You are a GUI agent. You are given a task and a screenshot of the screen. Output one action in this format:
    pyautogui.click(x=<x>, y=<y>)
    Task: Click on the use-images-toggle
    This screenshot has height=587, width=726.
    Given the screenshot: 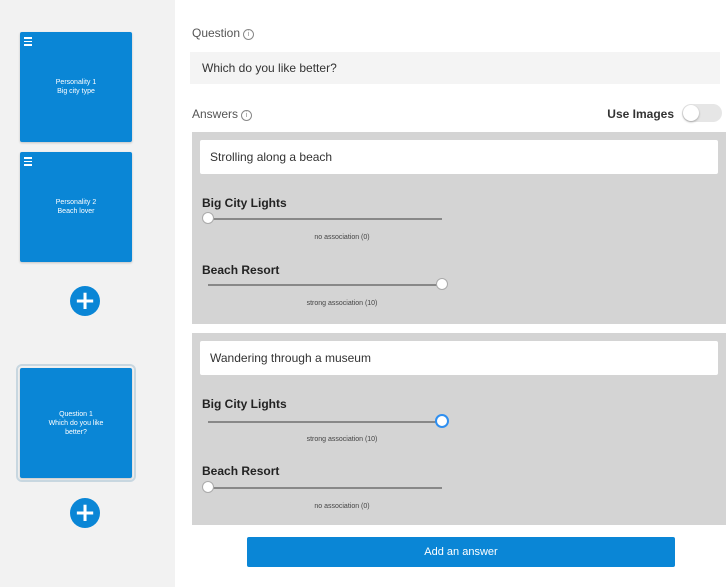 What is the action you would take?
    pyautogui.click(x=702, y=113)
    